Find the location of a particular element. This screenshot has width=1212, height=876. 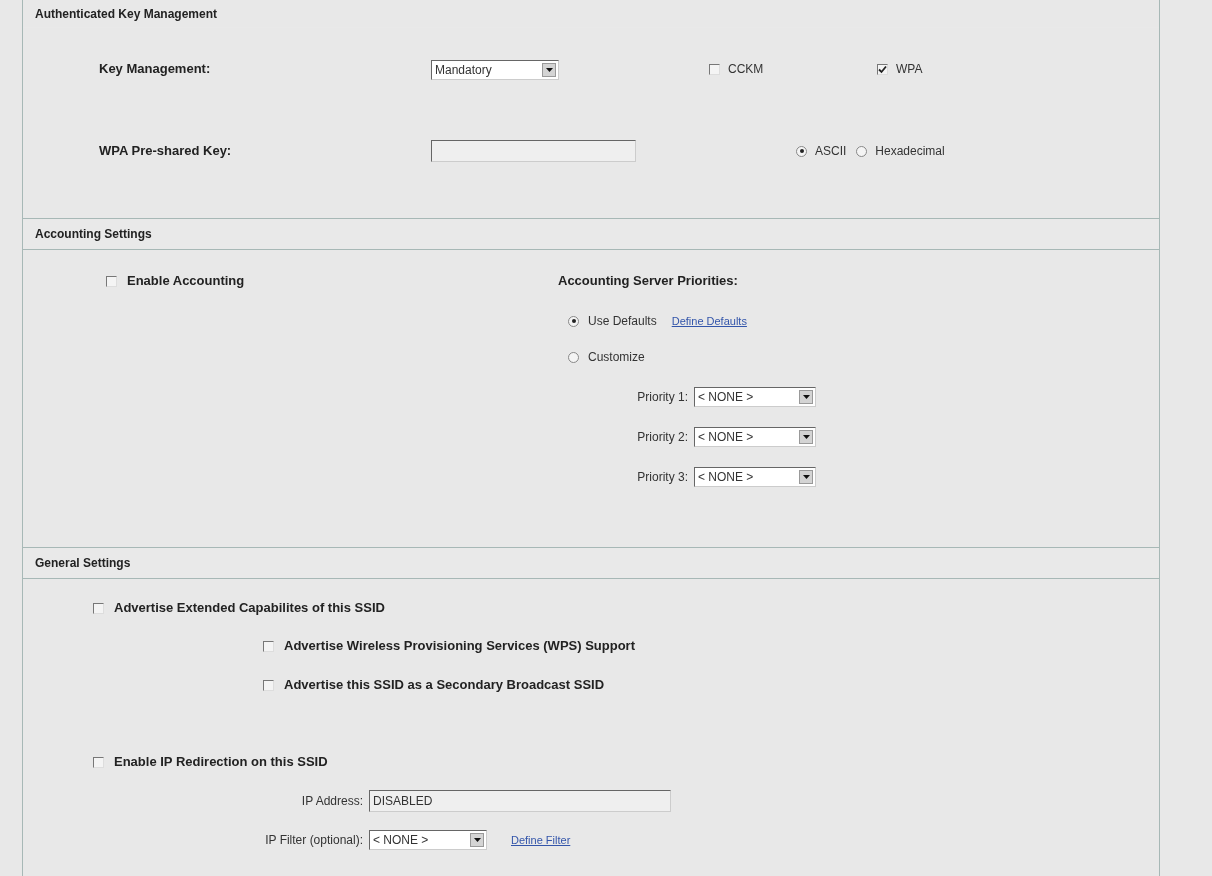

section-title: General Settings is located at coordinates (83, 563).